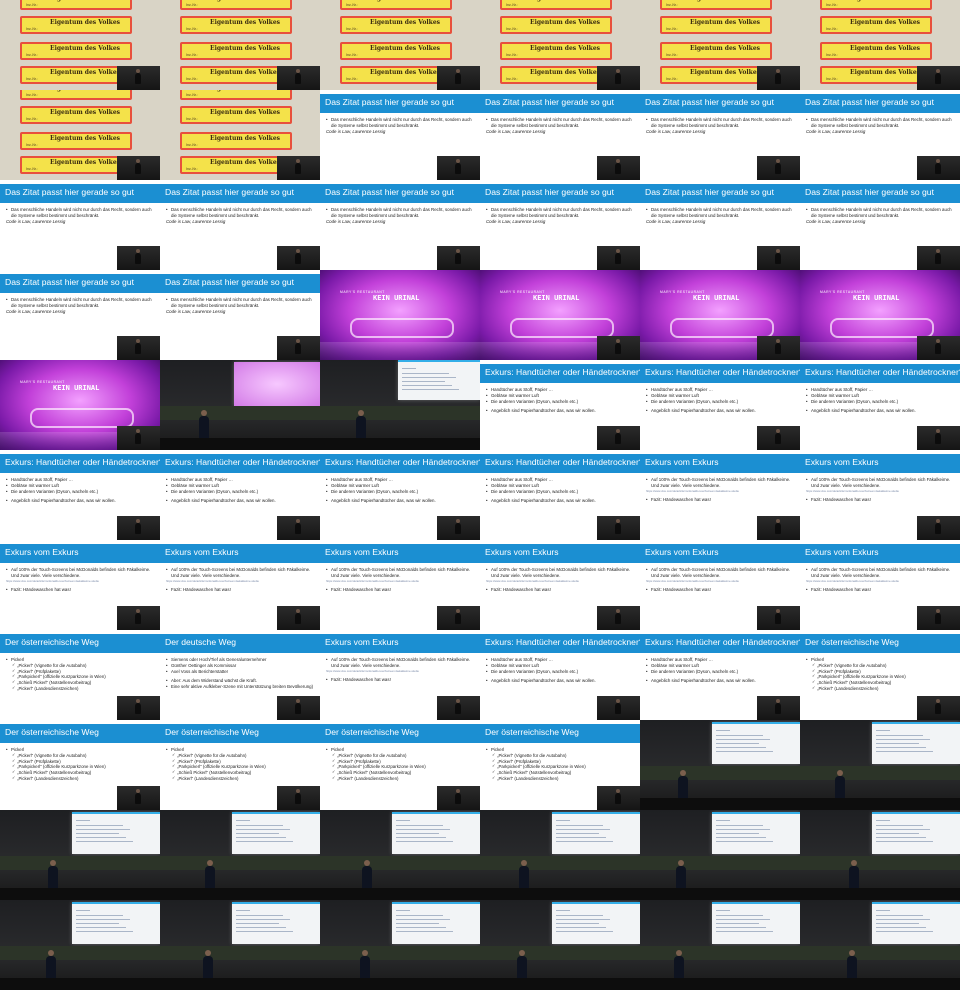  What do you see at coordinates (208, 965) in the screenshot?
I see `lecturer` at bounding box center [208, 965].